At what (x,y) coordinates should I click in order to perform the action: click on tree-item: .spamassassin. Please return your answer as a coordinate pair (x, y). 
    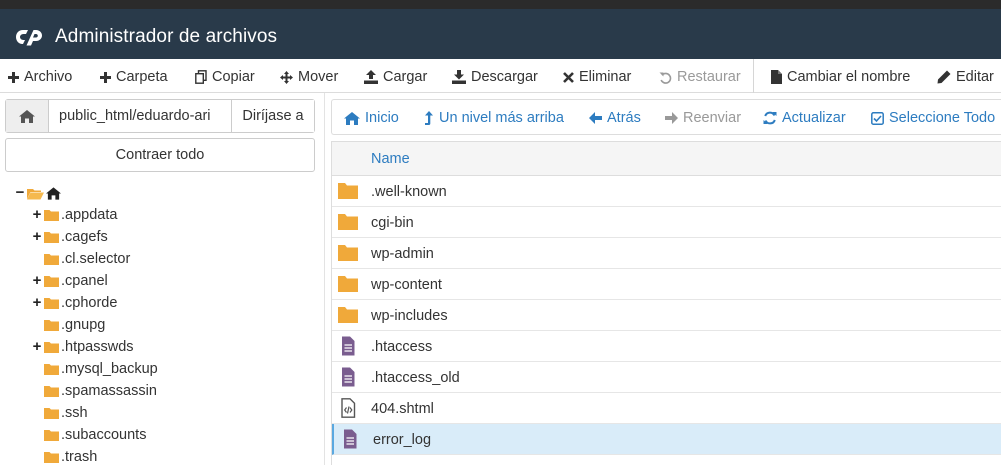
    Looking at the image, I should click on (94, 391).